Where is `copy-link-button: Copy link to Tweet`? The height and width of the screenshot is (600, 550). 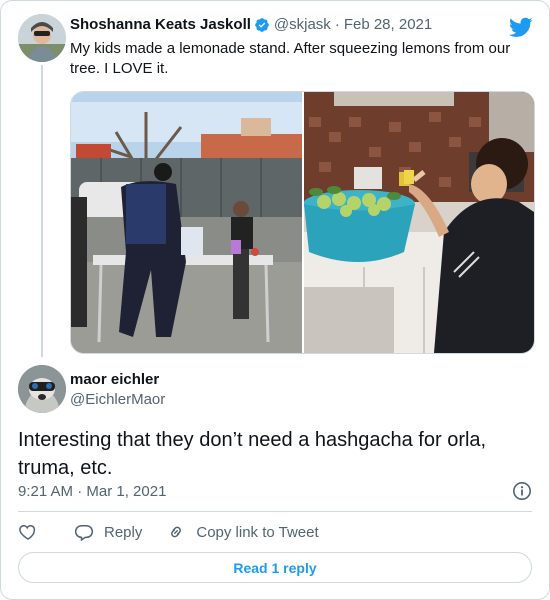
copy-link-button: Copy link to Tweet is located at coordinates (242, 532).